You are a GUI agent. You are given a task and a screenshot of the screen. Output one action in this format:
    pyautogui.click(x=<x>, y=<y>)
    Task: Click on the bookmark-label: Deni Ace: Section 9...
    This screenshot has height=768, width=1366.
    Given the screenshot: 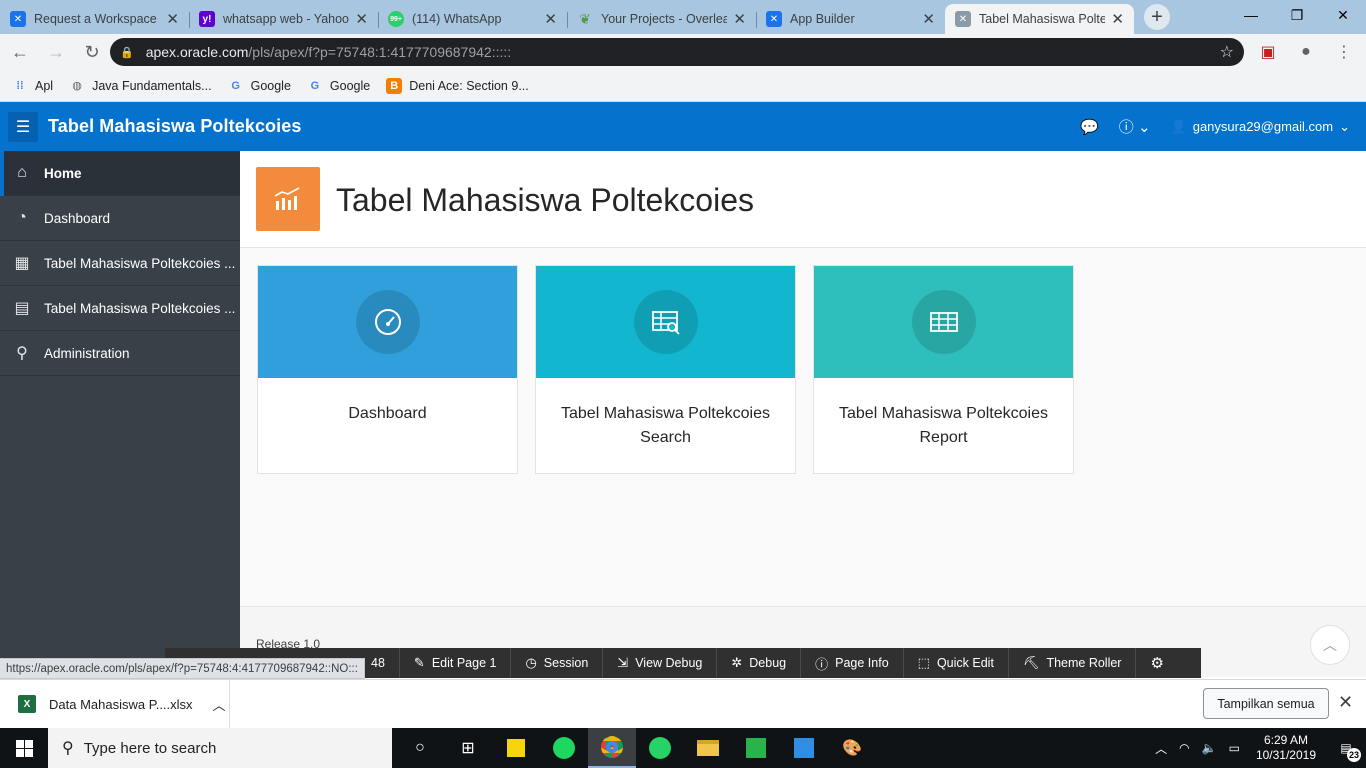 What is the action you would take?
    pyautogui.click(x=469, y=85)
    